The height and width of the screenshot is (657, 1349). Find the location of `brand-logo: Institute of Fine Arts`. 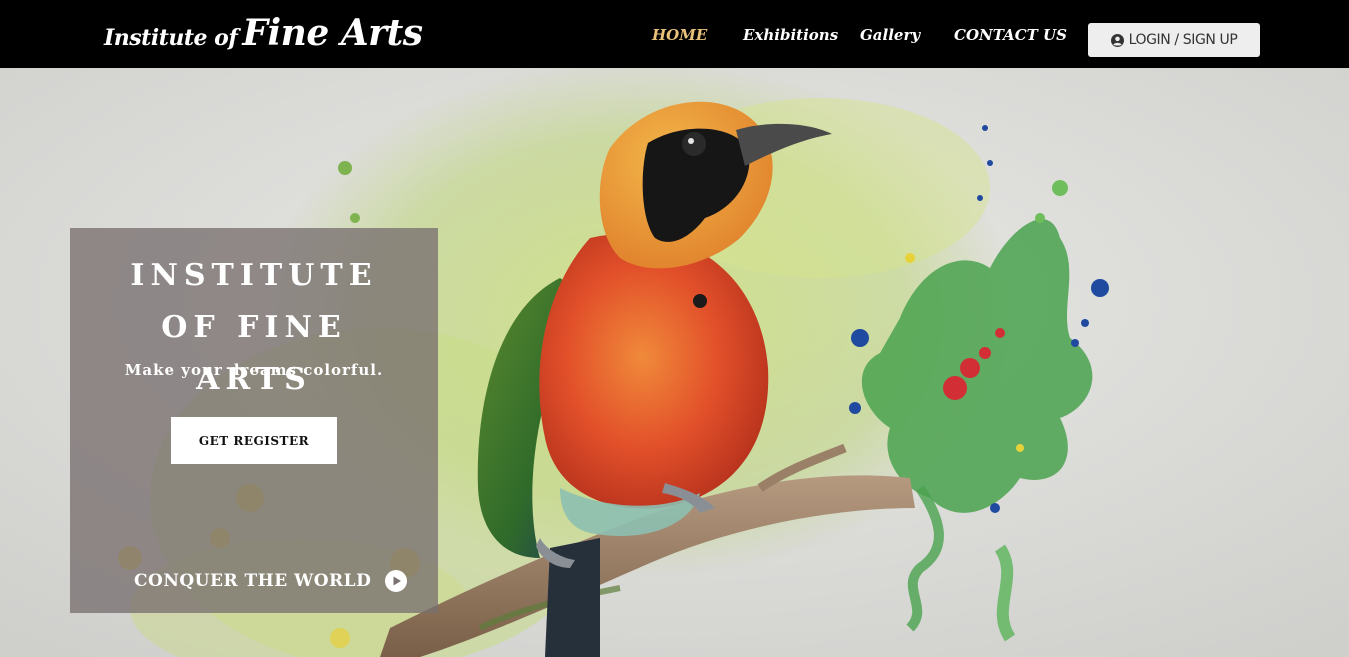

brand-logo: Institute of Fine Arts is located at coordinates (263, 36).